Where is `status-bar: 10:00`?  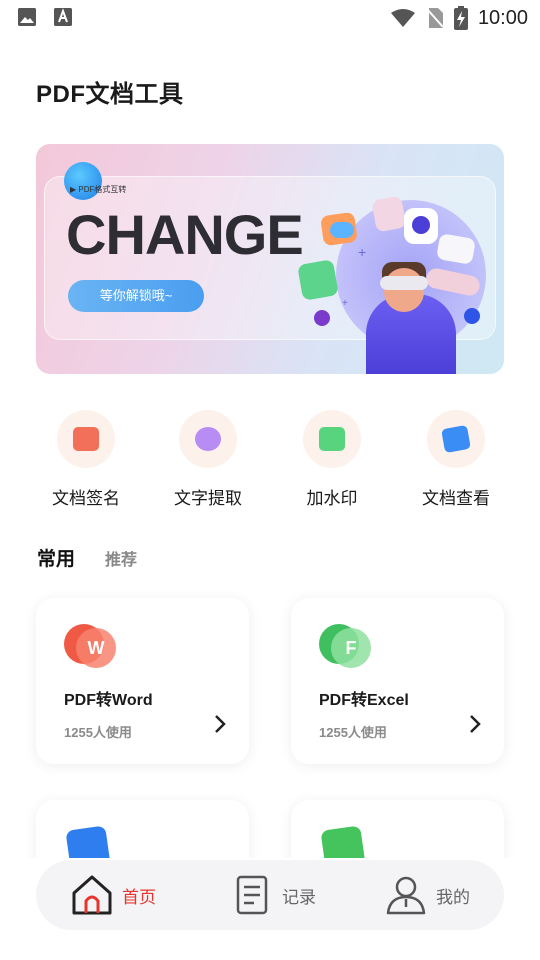
status-bar: 10:00 is located at coordinates (270, 18).